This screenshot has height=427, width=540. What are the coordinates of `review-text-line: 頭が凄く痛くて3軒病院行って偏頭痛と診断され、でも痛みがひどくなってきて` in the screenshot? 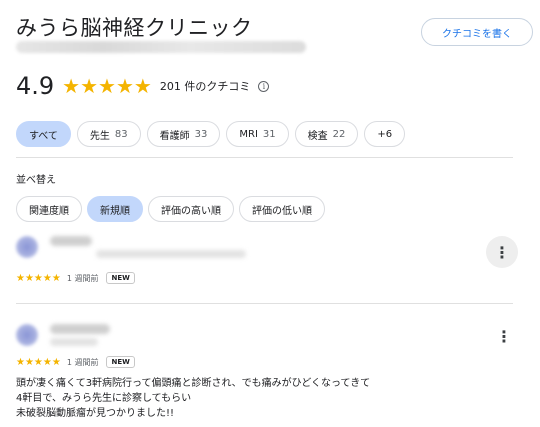 It's located at (193, 383).